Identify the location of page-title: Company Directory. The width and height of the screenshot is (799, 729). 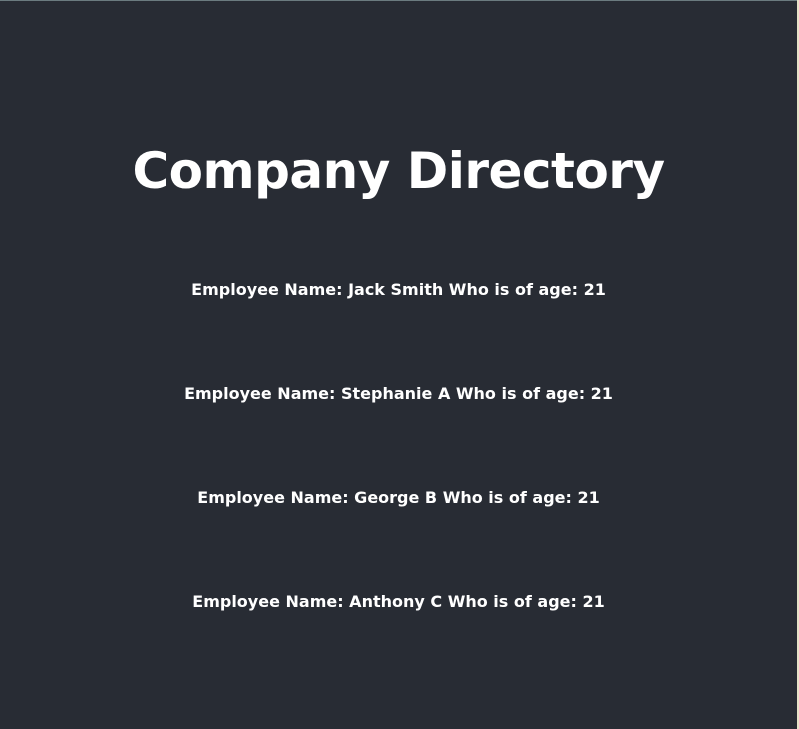
(398, 171).